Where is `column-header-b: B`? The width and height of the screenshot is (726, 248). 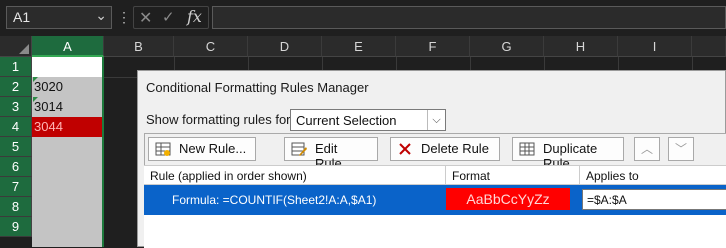
column-header-b: B is located at coordinates (139, 46).